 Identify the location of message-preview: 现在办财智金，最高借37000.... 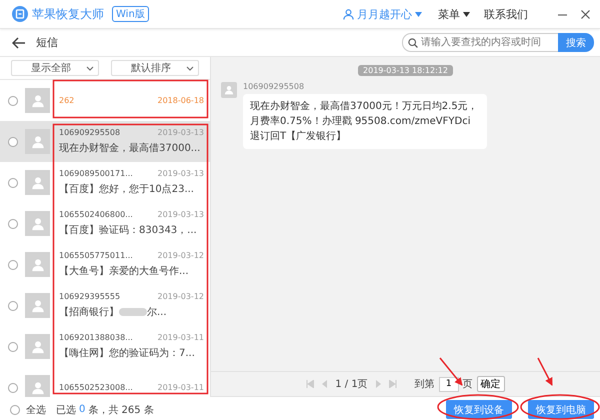
(129, 148).